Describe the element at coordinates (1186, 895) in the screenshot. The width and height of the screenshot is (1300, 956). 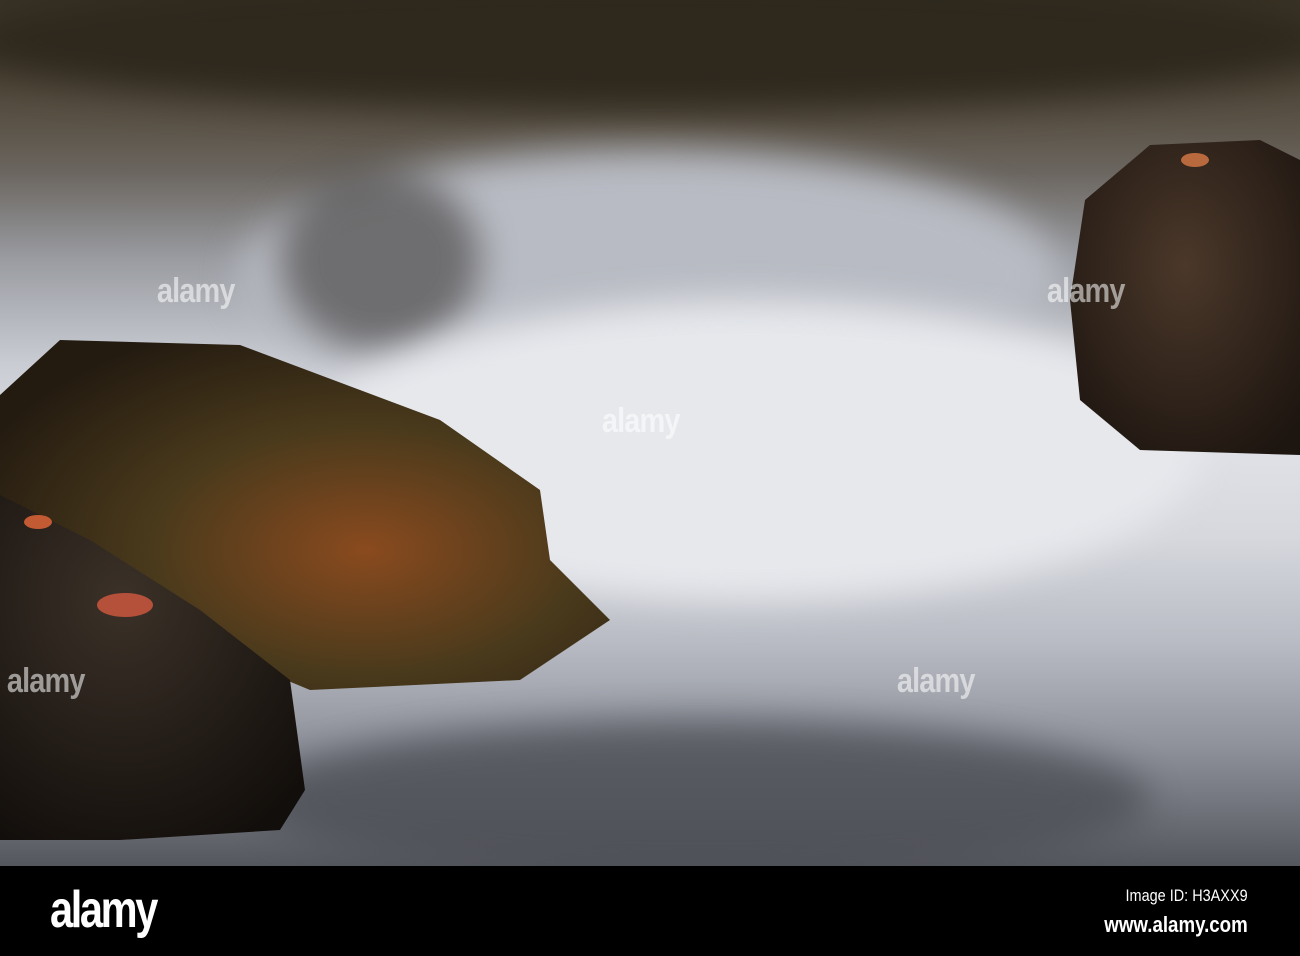
I see `image-id: Image ID: H3AXX9` at that location.